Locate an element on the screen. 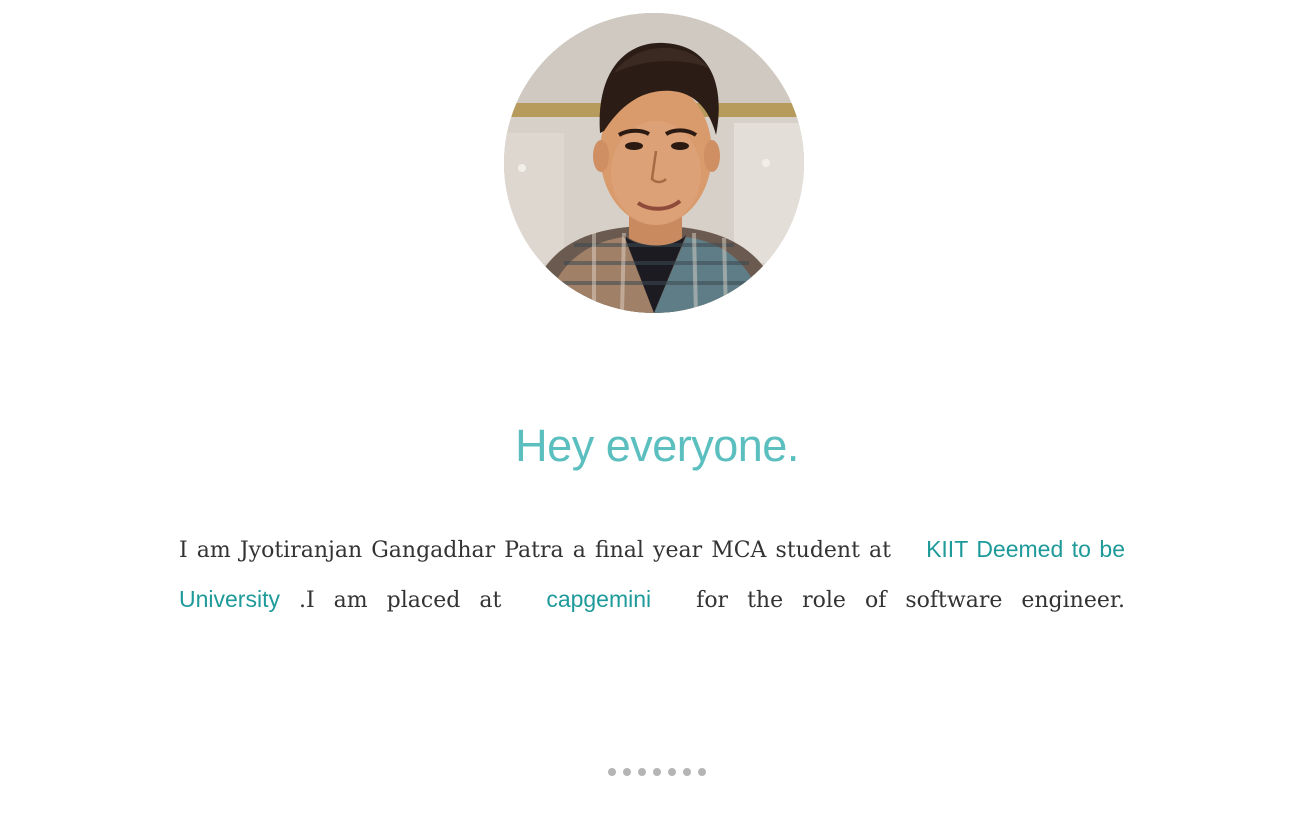 This screenshot has width=1314, height=823. bio-text-placed: .I am placed at is located at coordinates (400, 600).